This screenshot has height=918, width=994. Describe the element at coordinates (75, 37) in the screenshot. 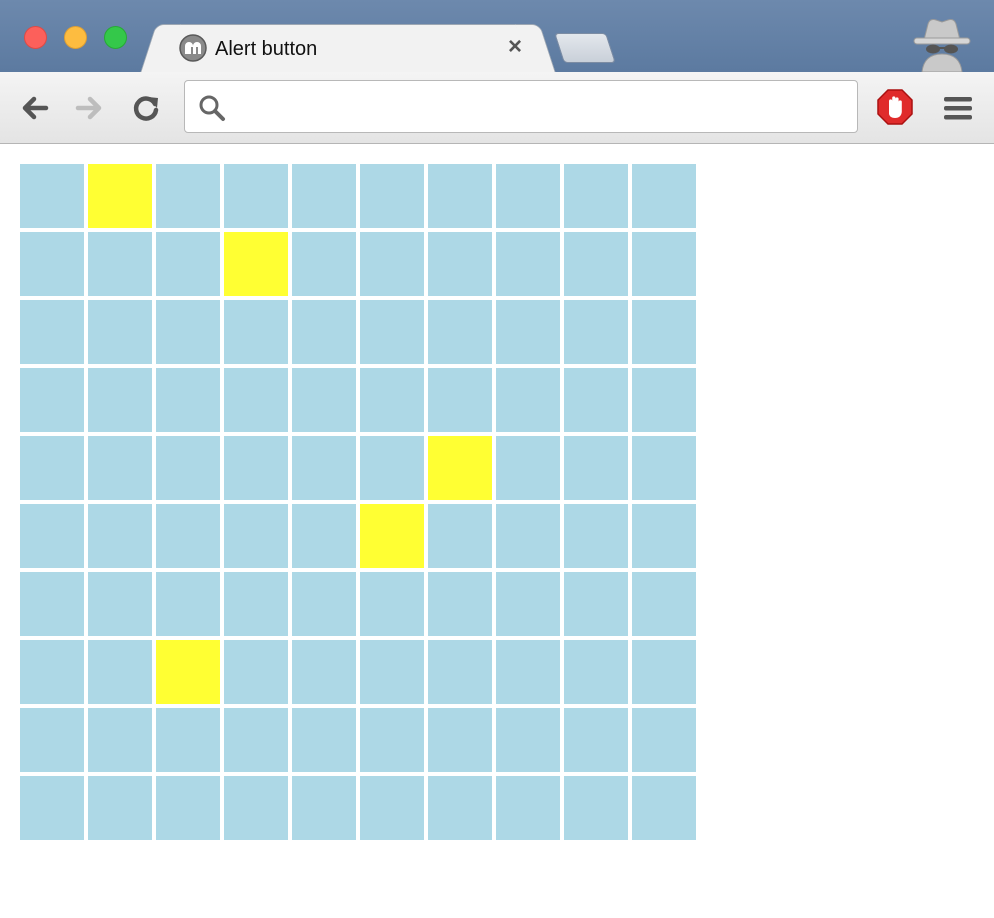

I see `window-minimize-button` at that location.